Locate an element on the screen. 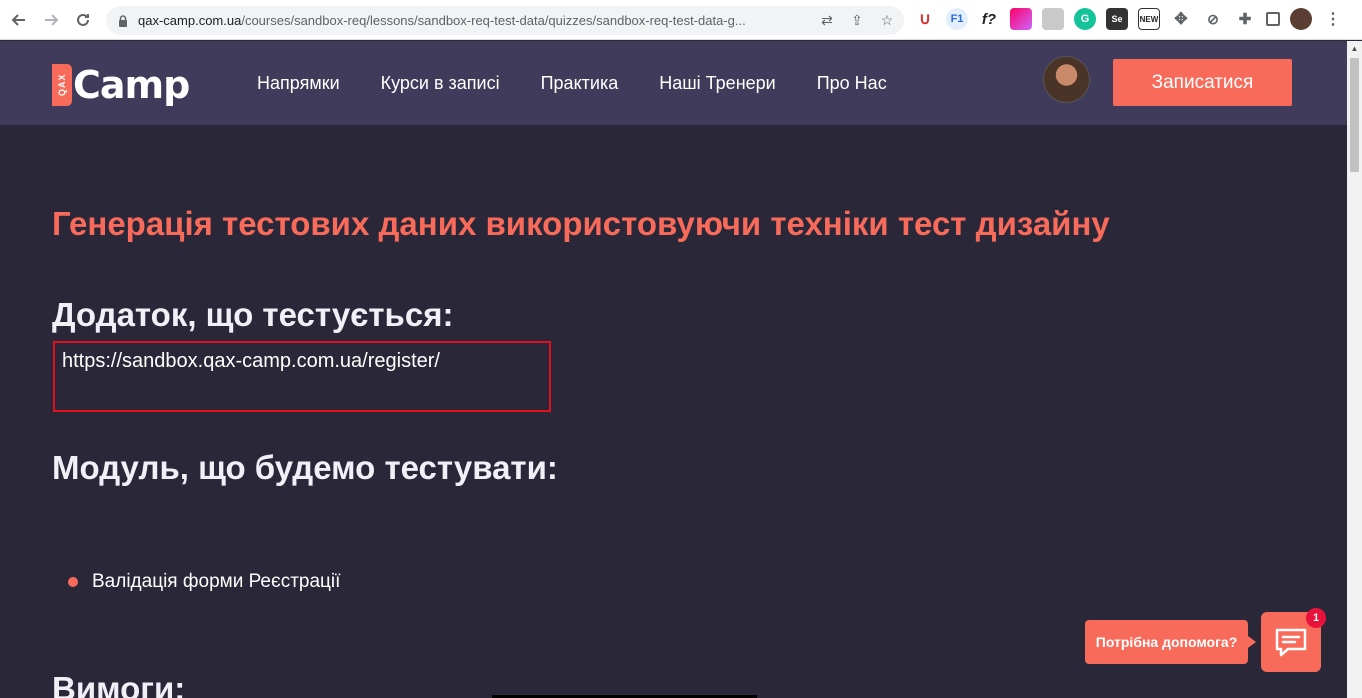 Image resolution: width=1362 pixels, height=698 pixels. logo: QAX Camp is located at coordinates (121, 85).